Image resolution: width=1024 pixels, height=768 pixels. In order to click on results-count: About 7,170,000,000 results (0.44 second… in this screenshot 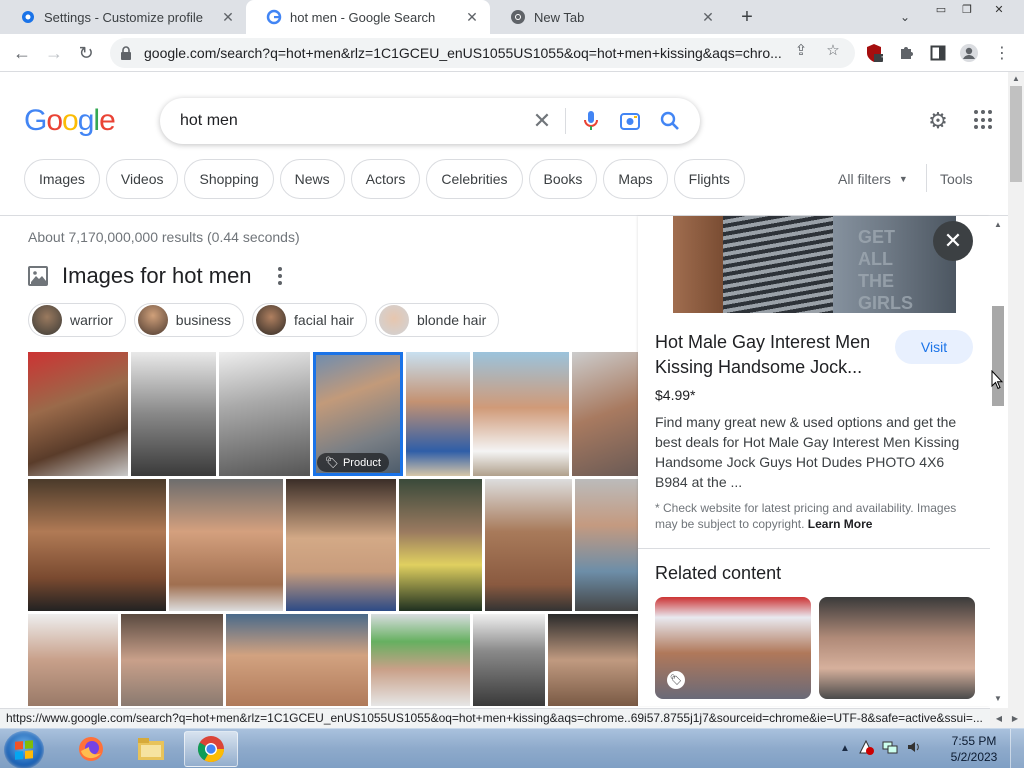, I will do `click(164, 237)`.